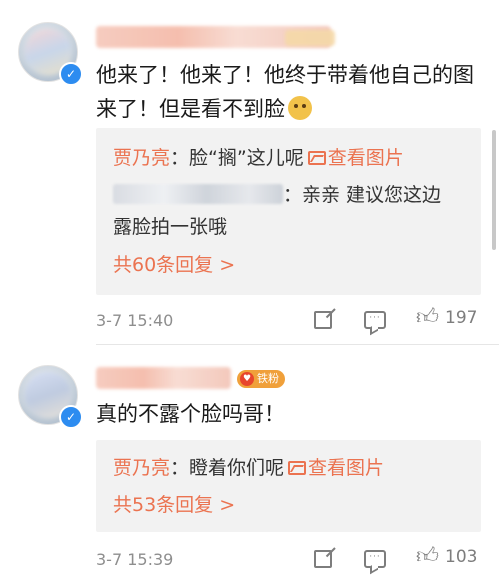  I want to click on timestamp: 3-7 15:40, so click(135, 320).